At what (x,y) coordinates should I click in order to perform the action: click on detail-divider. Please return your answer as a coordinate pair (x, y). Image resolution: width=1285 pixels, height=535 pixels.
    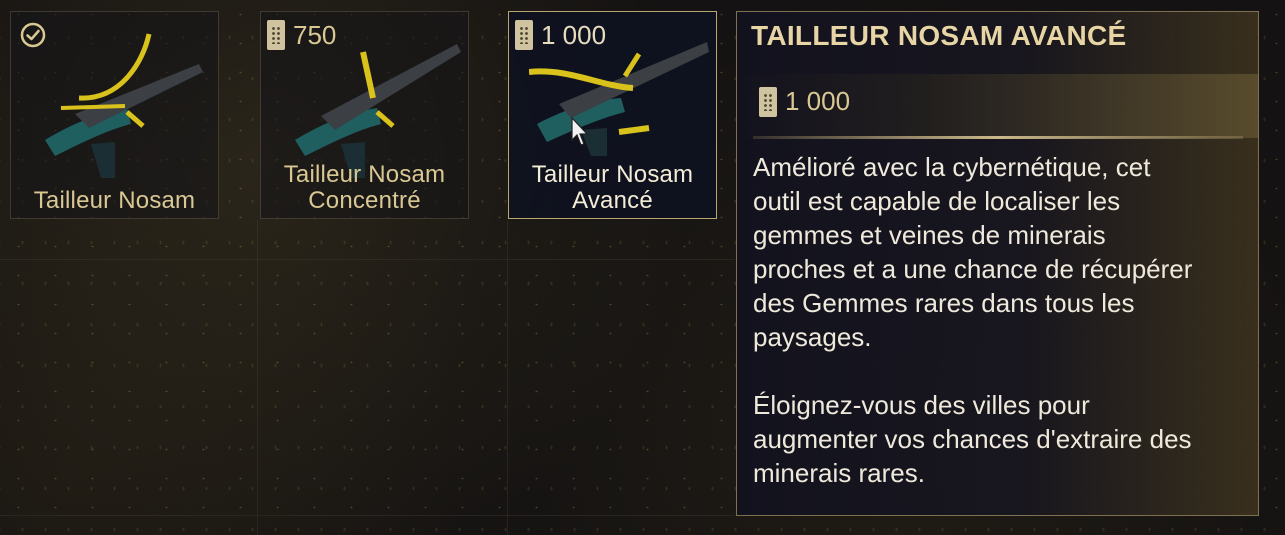
    Looking at the image, I should click on (998, 137).